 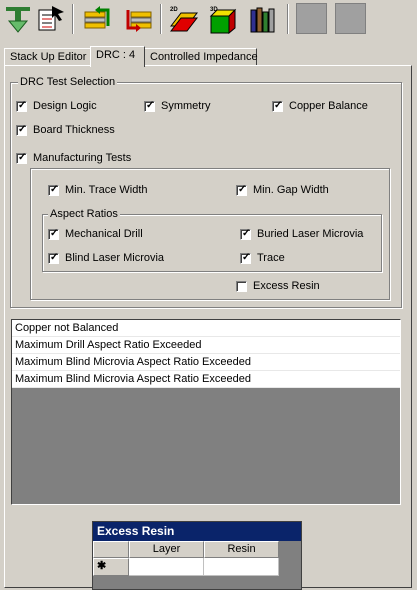 I want to click on move-up-button, so click(x=98, y=19).